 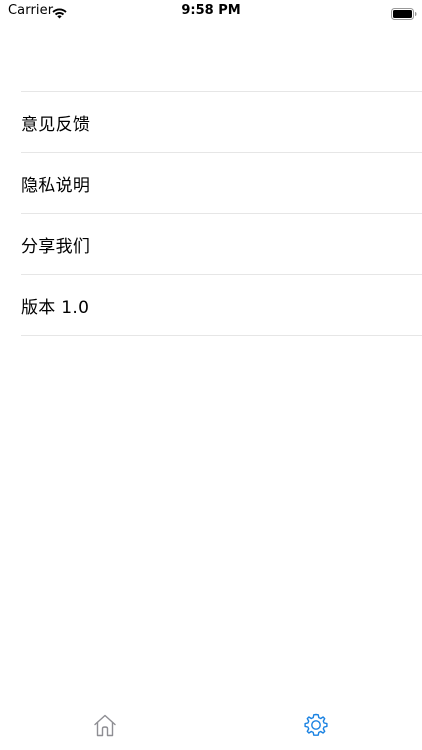 I want to click on tab-home, so click(x=105, y=725).